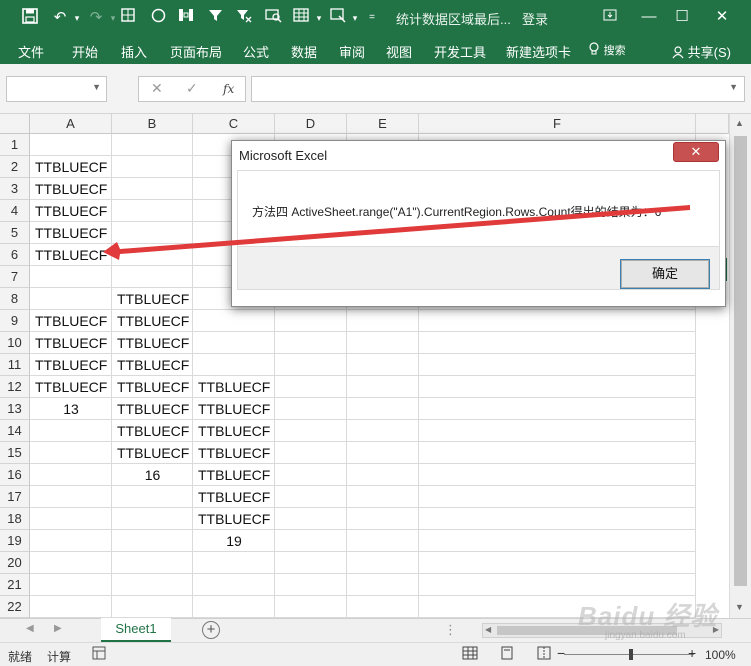 The width and height of the screenshot is (751, 666). I want to click on tell-me-search: 搜索, so click(607, 50).